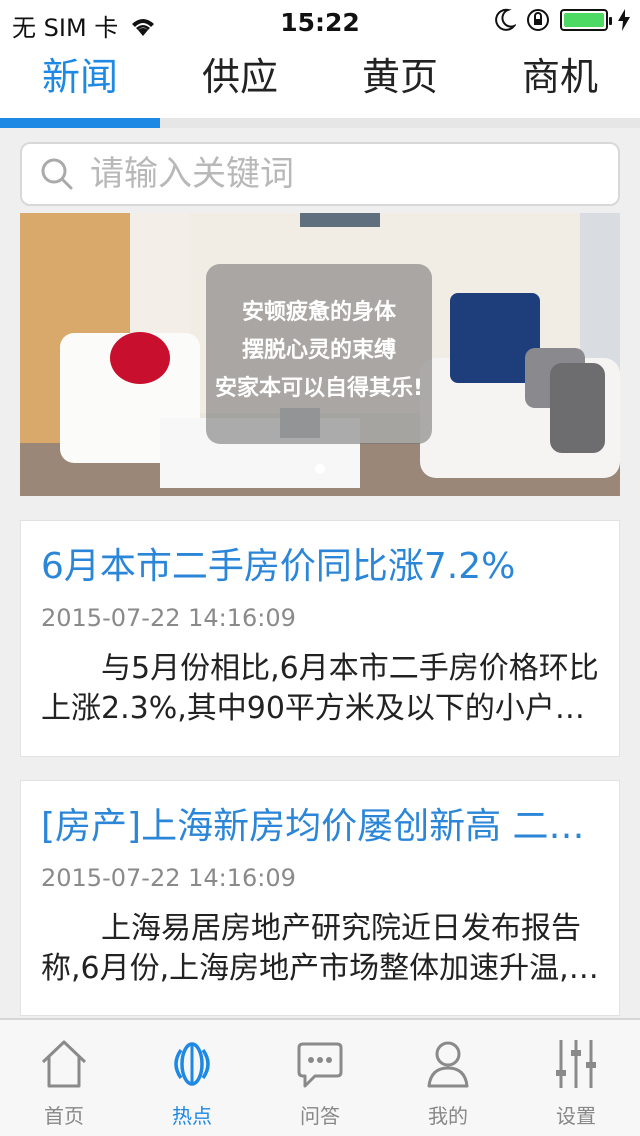  Describe the element at coordinates (320, 1065) in the screenshot. I see `chat-icon` at that location.